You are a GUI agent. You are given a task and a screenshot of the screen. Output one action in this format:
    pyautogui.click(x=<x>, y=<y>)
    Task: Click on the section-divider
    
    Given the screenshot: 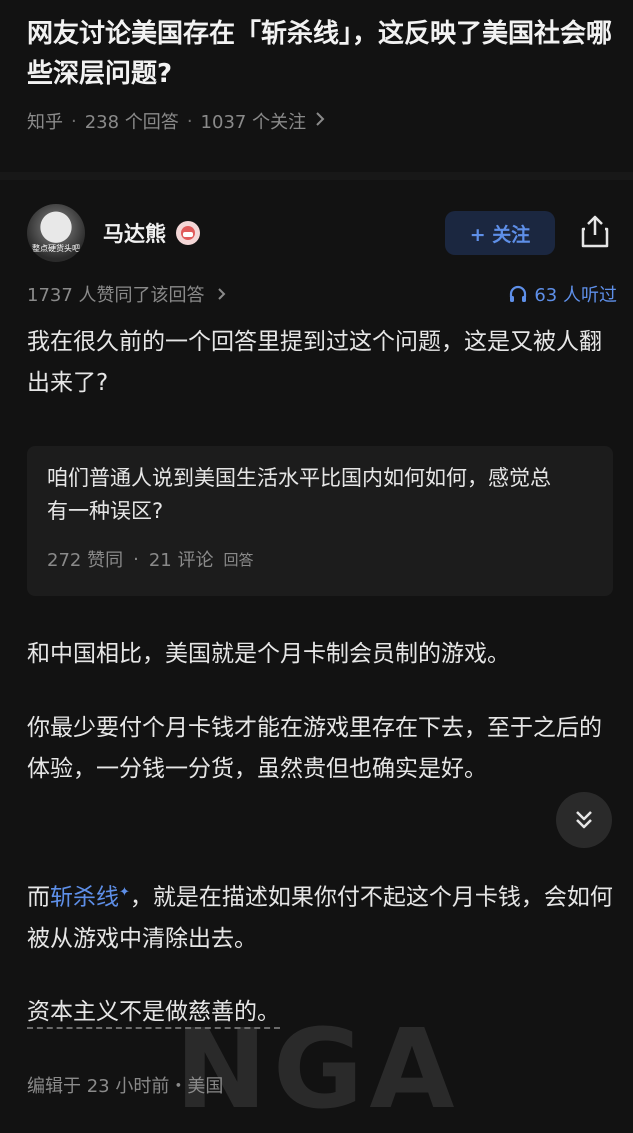 What is the action you would take?
    pyautogui.click(x=316, y=176)
    